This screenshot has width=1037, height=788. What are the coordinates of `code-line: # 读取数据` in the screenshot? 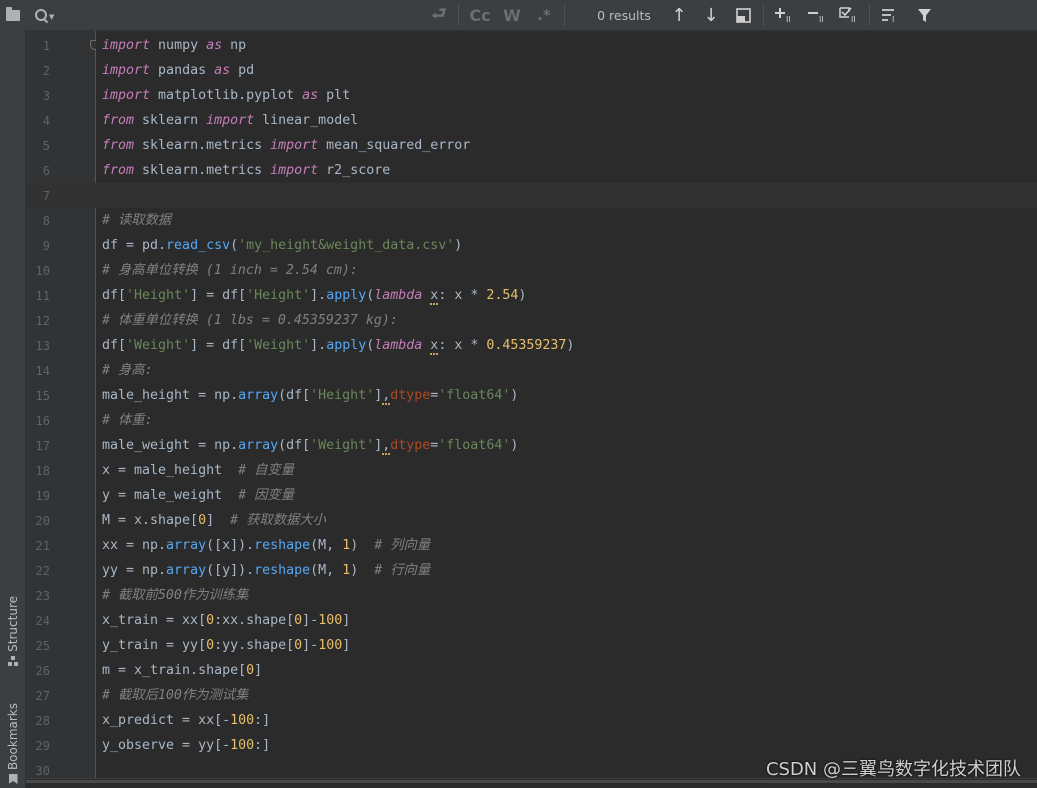 It's located at (567, 220).